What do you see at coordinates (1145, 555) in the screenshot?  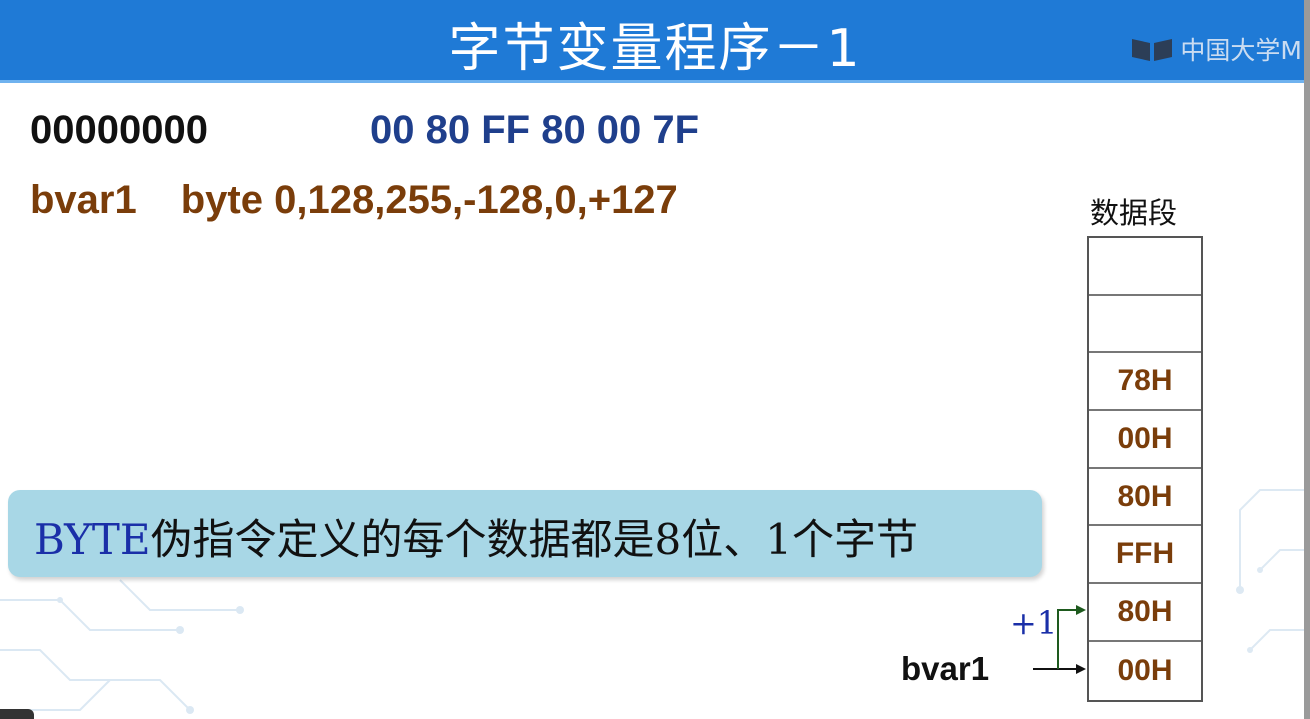 I see `memory-cell: FFH` at bounding box center [1145, 555].